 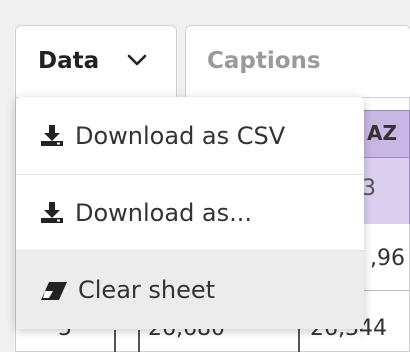 I want to click on grid-line-v1, so click(x=115, y=341).